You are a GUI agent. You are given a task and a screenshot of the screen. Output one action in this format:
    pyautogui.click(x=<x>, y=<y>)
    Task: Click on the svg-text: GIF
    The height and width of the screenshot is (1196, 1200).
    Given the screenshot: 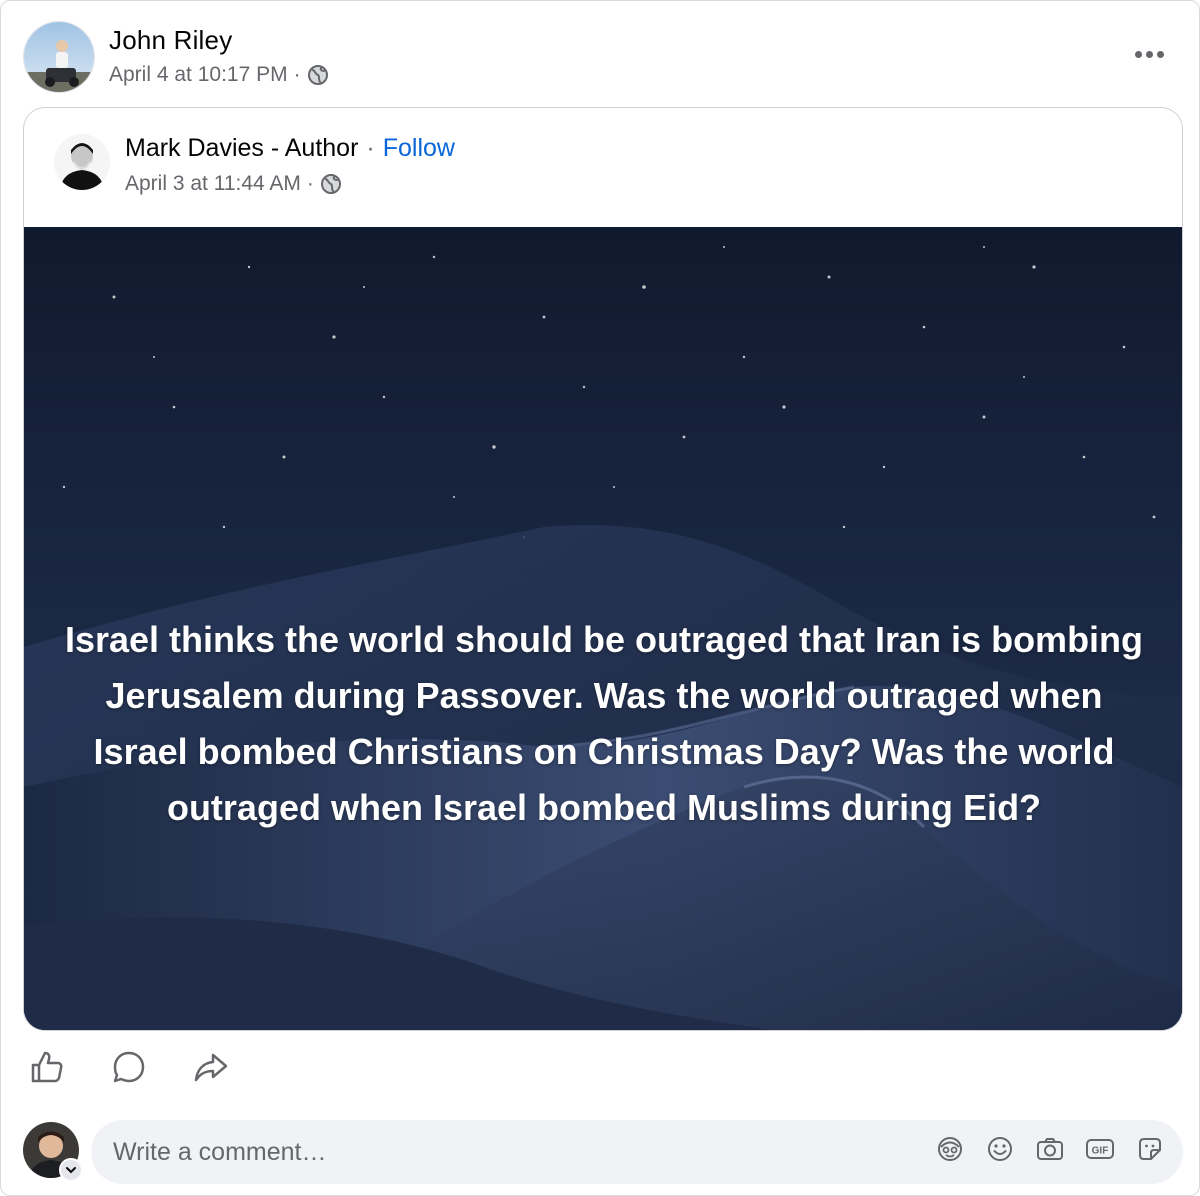 What is the action you would take?
    pyautogui.click(x=1100, y=1151)
    